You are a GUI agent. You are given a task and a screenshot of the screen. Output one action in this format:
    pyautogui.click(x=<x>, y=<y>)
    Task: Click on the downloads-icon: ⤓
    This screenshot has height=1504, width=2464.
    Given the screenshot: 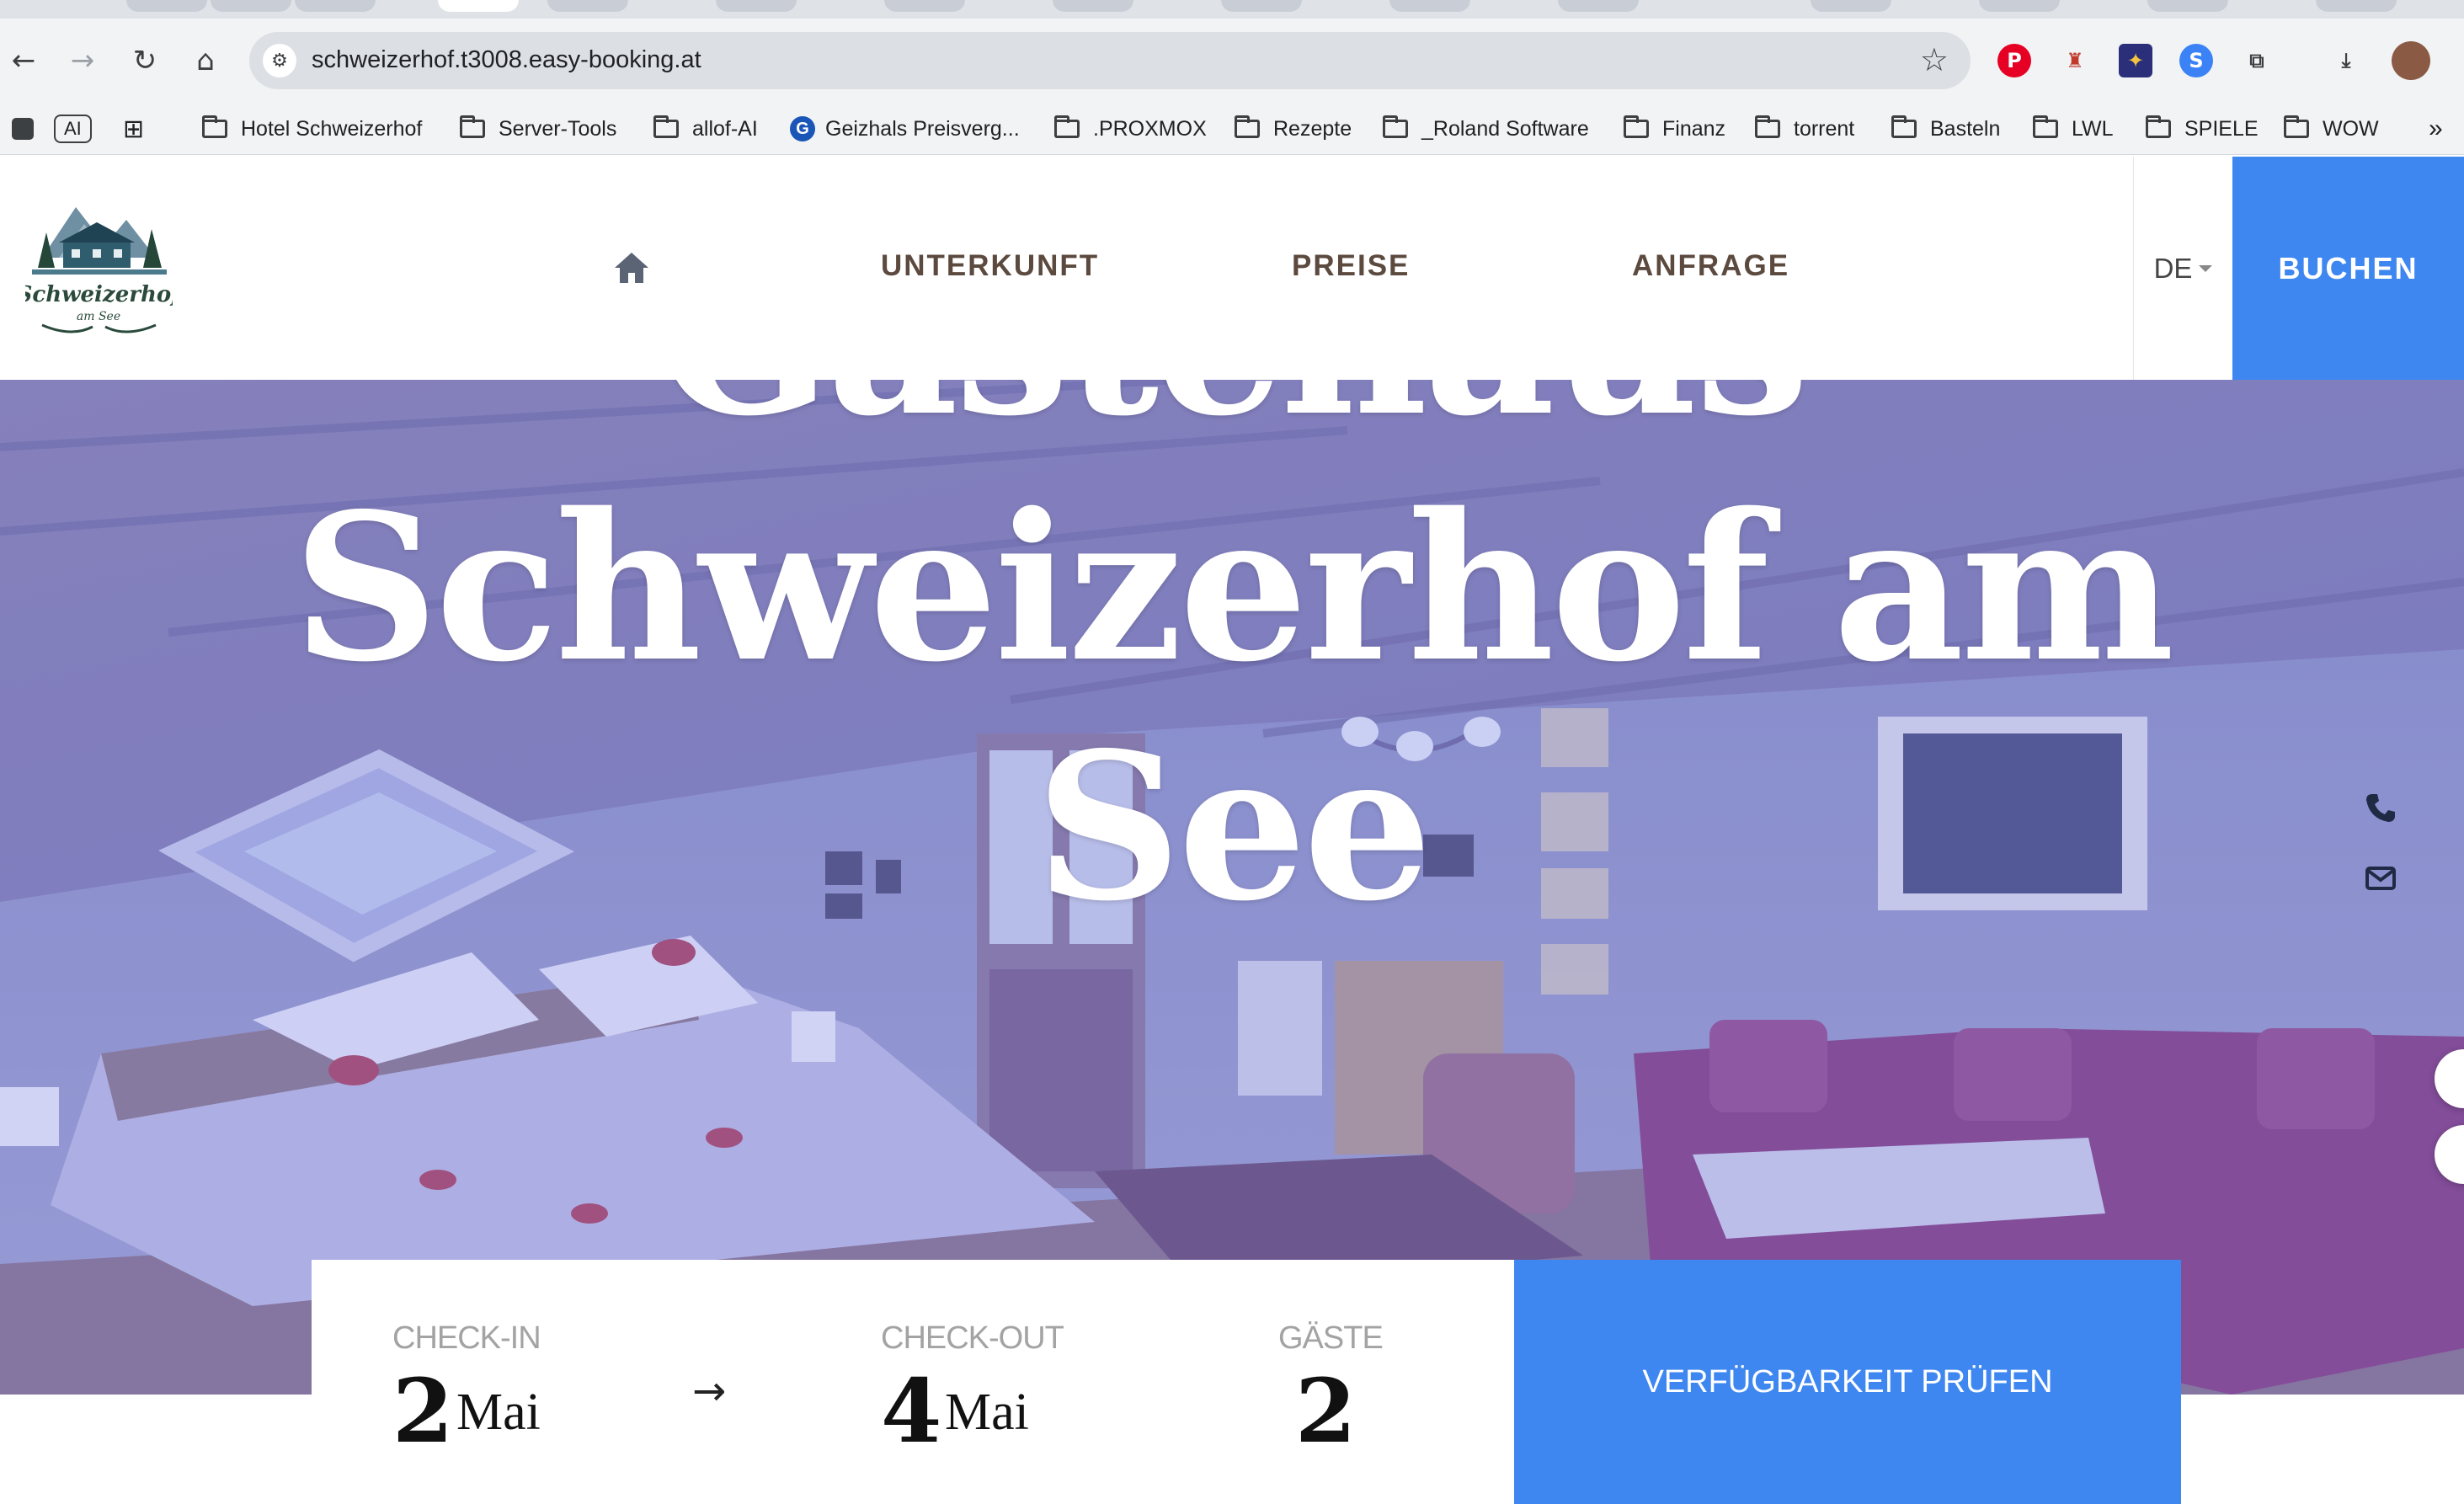 What is the action you would take?
    pyautogui.click(x=2346, y=60)
    